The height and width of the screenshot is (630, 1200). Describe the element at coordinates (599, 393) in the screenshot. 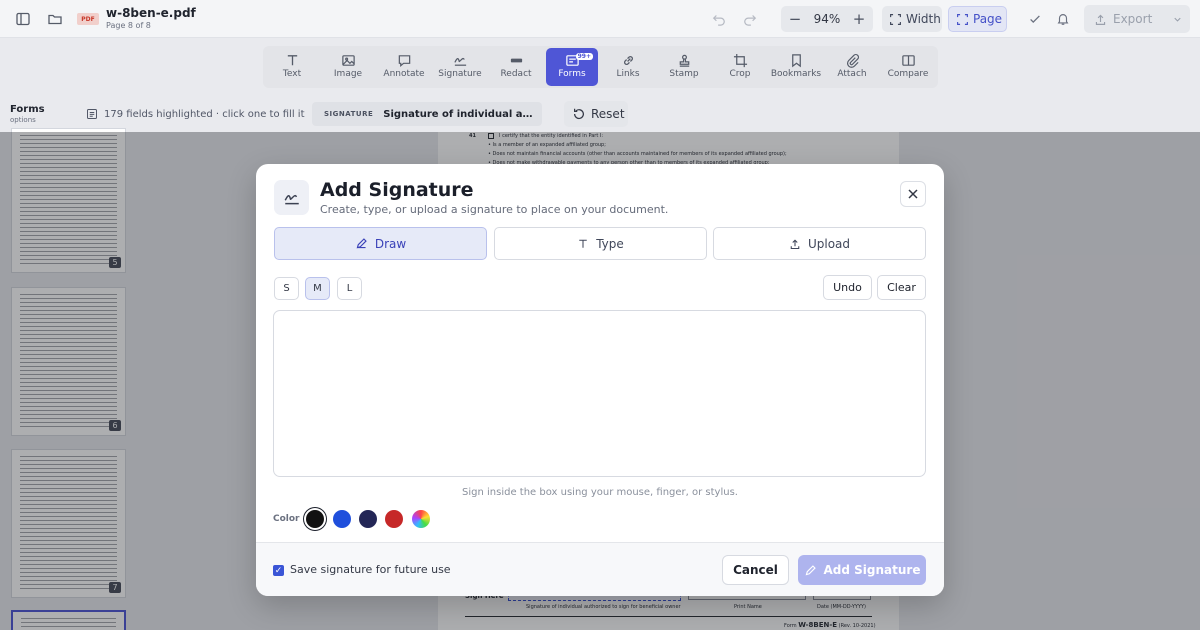

I see `signature-canvas` at that location.